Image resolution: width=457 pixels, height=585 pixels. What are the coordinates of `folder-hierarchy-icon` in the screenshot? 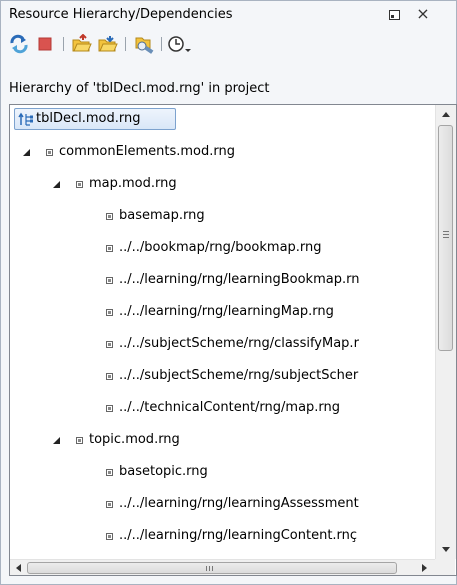 It's located at (81, 43).